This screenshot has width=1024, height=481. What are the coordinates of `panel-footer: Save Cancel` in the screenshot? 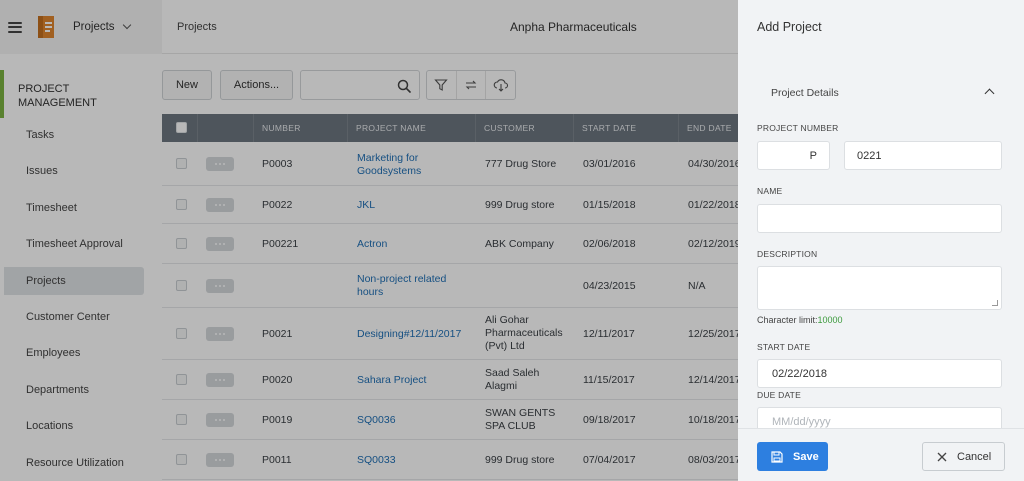 It's located at (881, 454).